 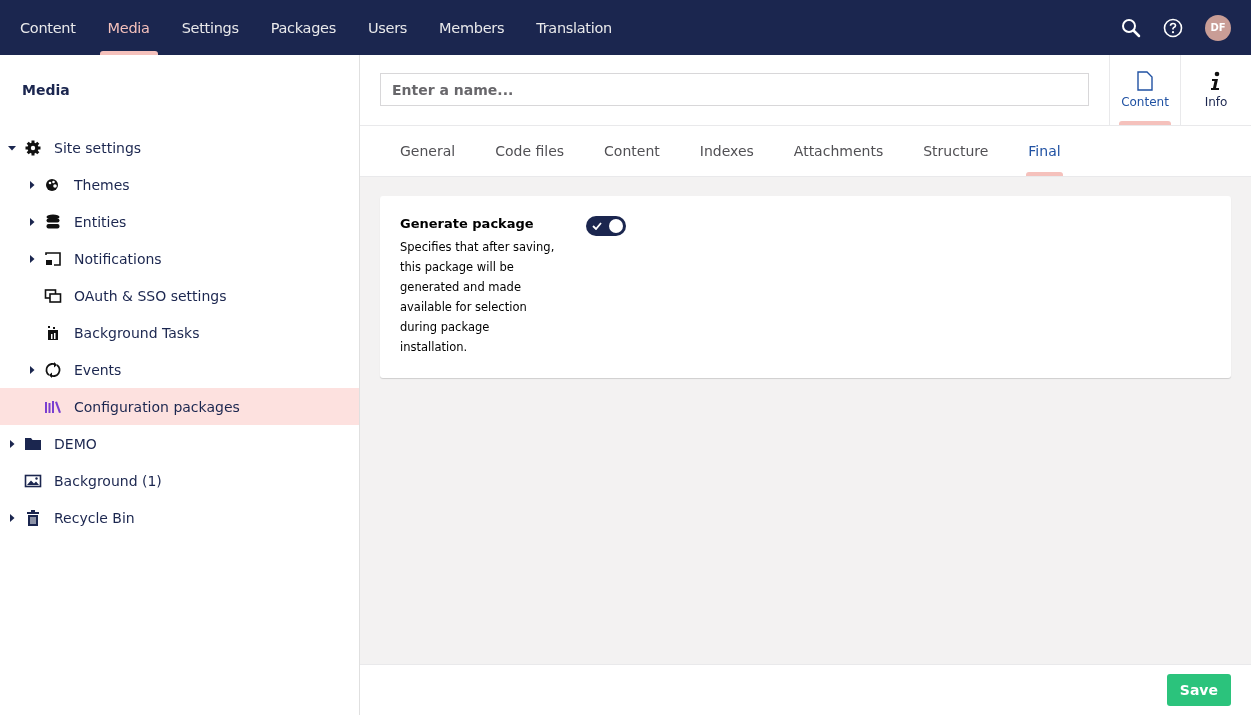 I want to click on section-tab: Translation, so click(x=574, y=27).